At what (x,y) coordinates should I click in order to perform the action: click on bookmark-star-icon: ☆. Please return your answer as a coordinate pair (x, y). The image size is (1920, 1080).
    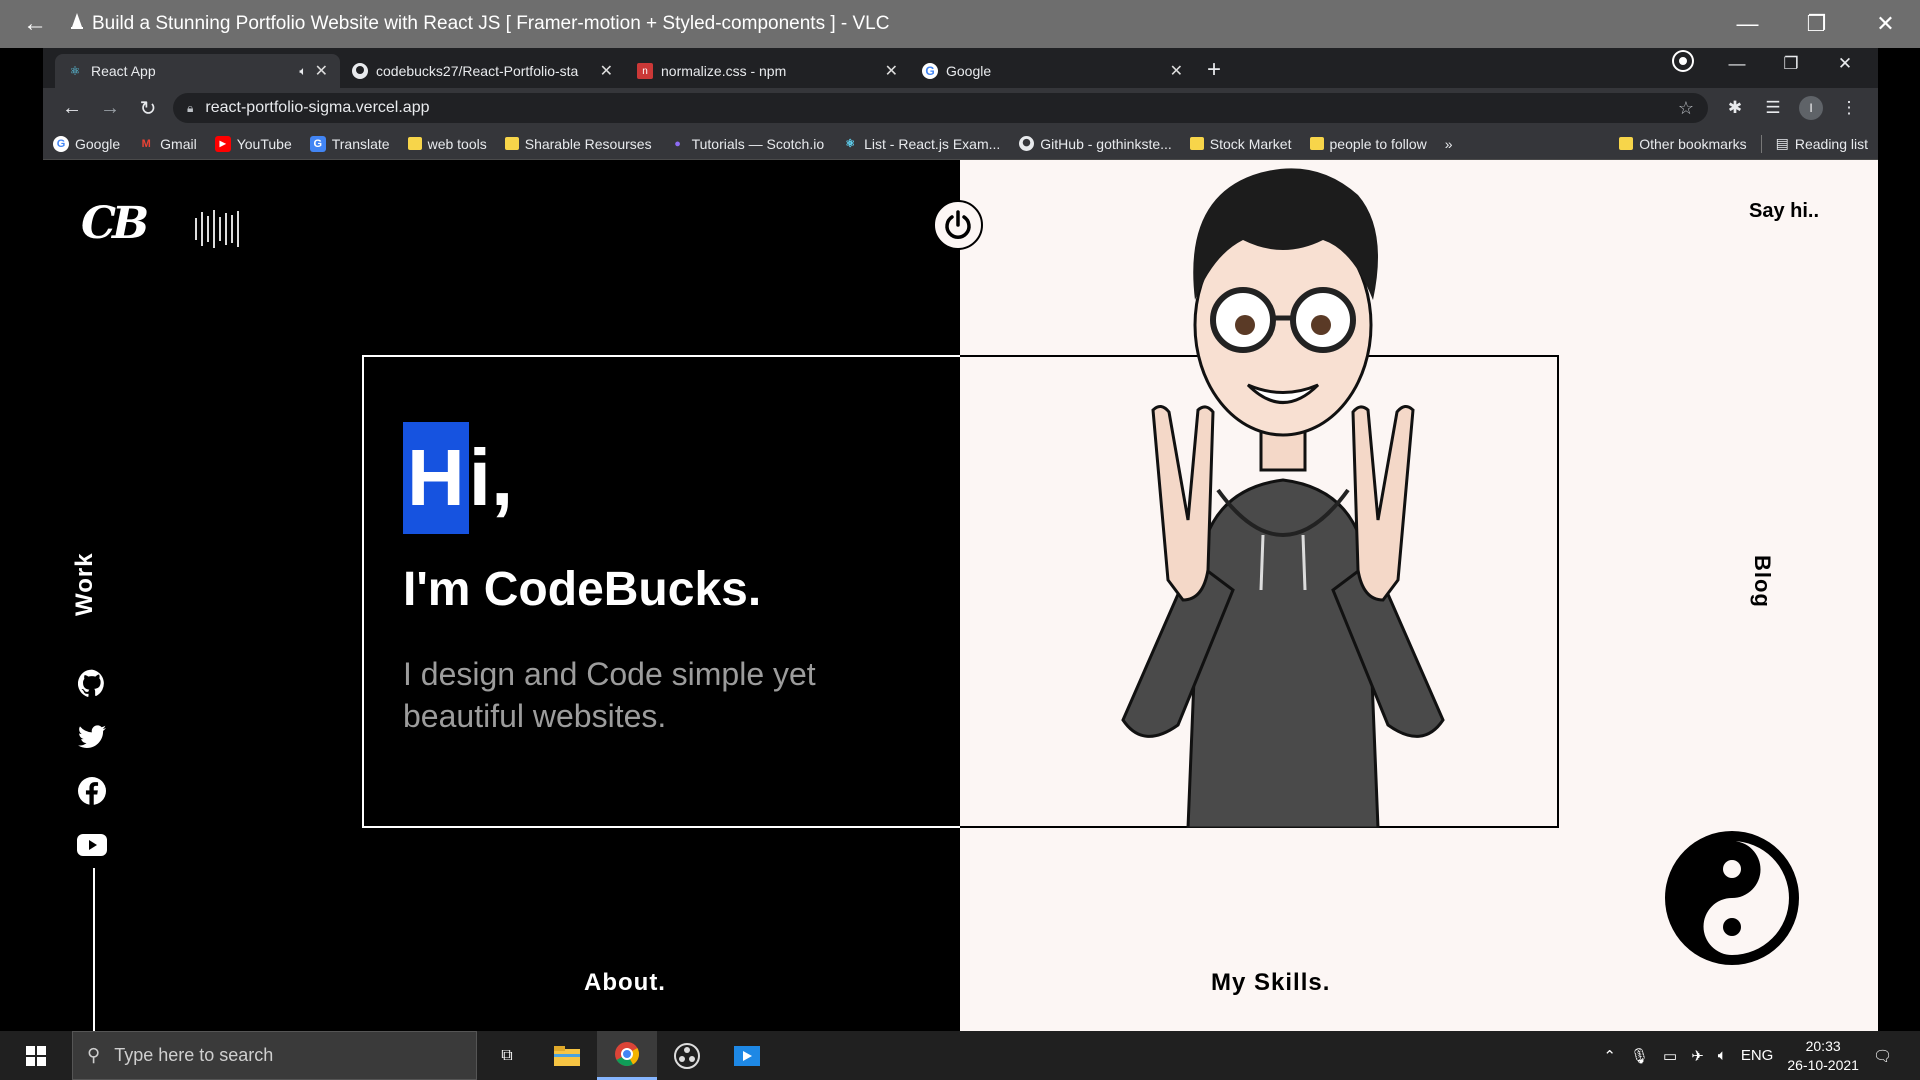
    Looking at the image, I should click on (1686, 108).